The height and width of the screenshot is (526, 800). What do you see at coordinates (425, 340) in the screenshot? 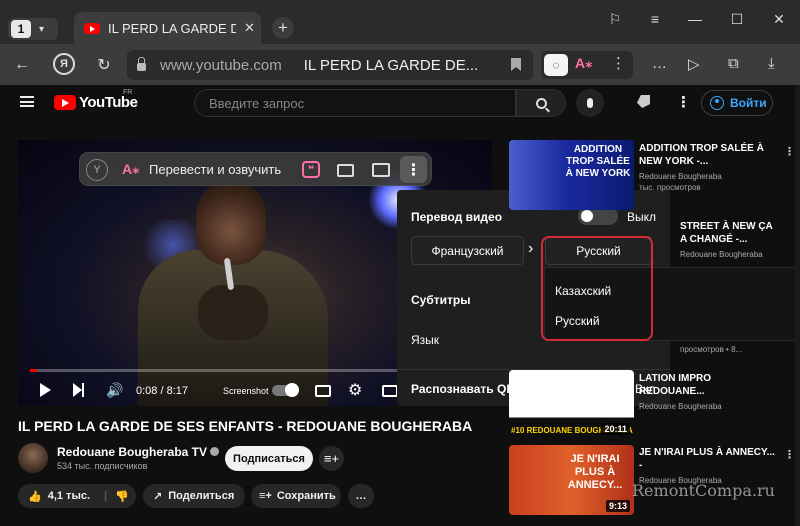
I see `language-label: Язык` at bounding box center [425, 340].